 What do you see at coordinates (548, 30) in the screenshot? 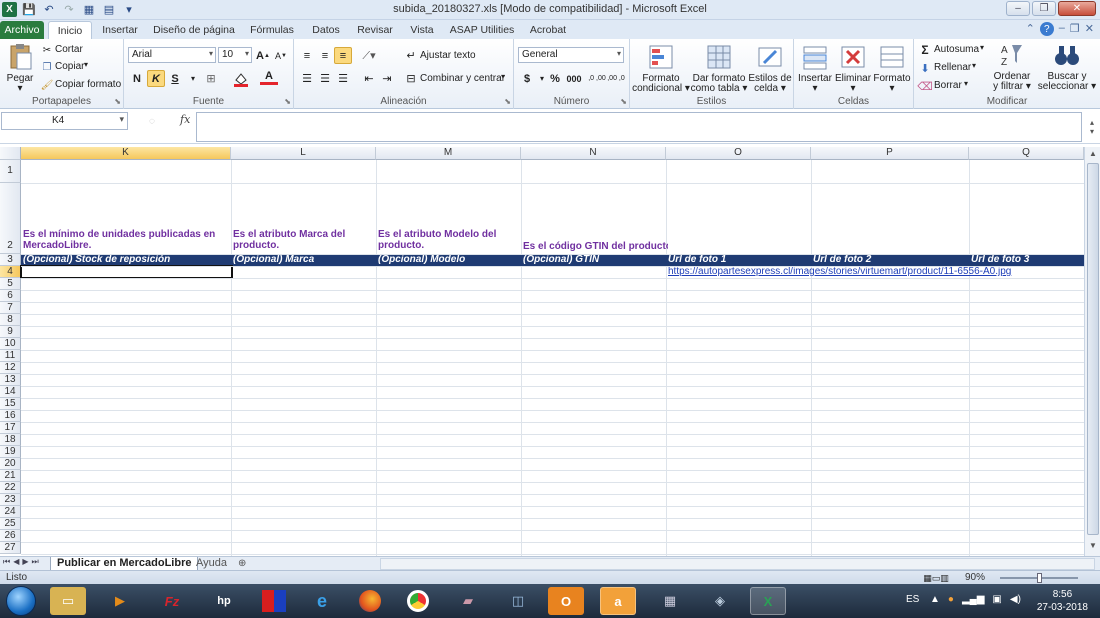
I see `tab-acrobat: Acrobat` at bounding box center [548, 30].